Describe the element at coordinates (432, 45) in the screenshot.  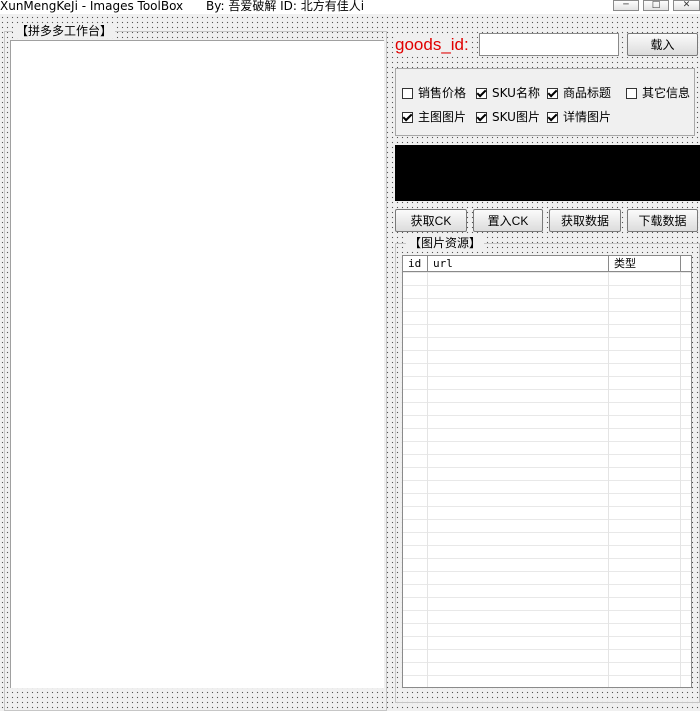
I see `goods-id-label: goods_id:` at that location.